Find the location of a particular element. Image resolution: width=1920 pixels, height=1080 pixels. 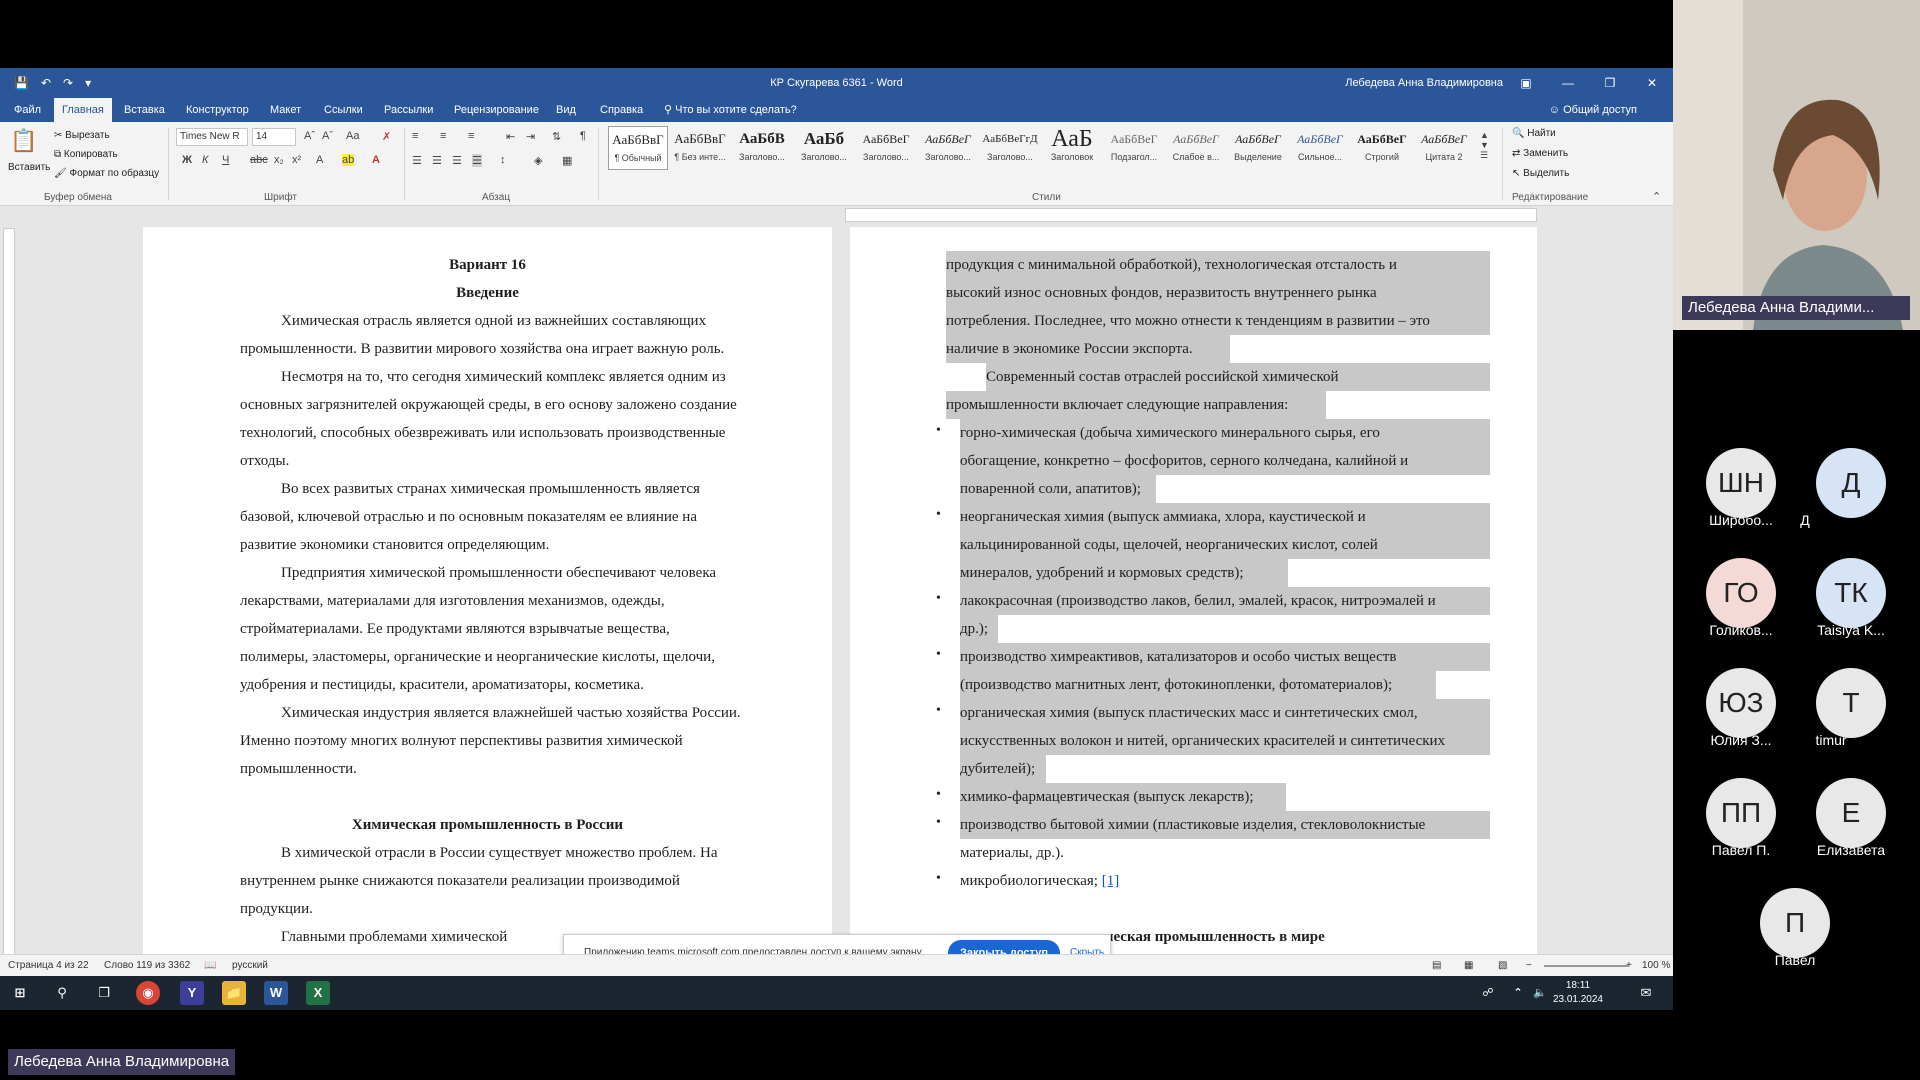

web-layout-icon: ▧ is located at coordinates (1502, 965).